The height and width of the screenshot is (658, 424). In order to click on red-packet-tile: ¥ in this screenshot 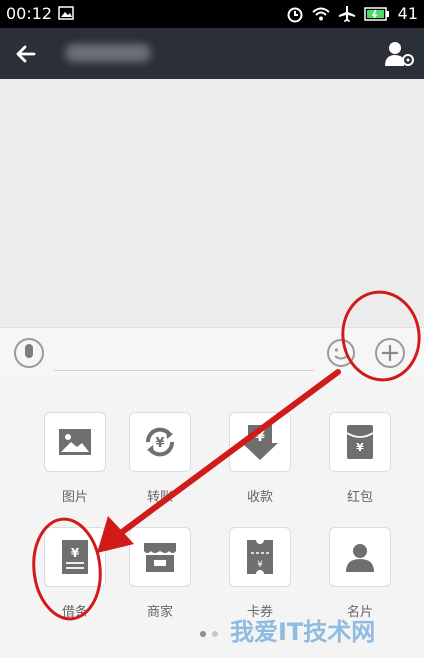, I will do `click(360, 442)`.